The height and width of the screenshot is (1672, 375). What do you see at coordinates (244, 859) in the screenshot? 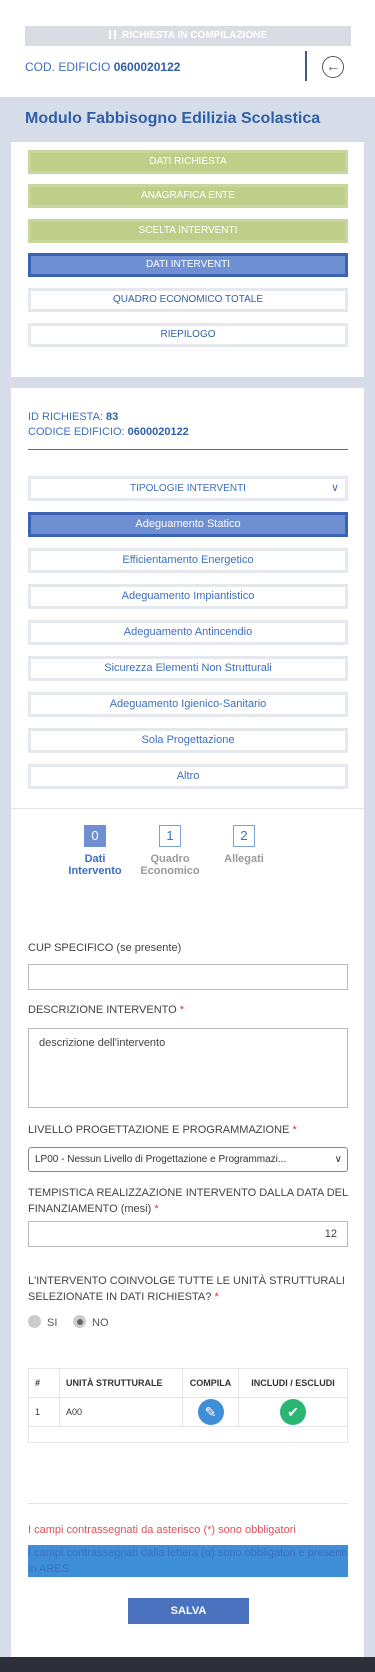
I see `tab-label: Allegati` at bounding box center [244, 859].